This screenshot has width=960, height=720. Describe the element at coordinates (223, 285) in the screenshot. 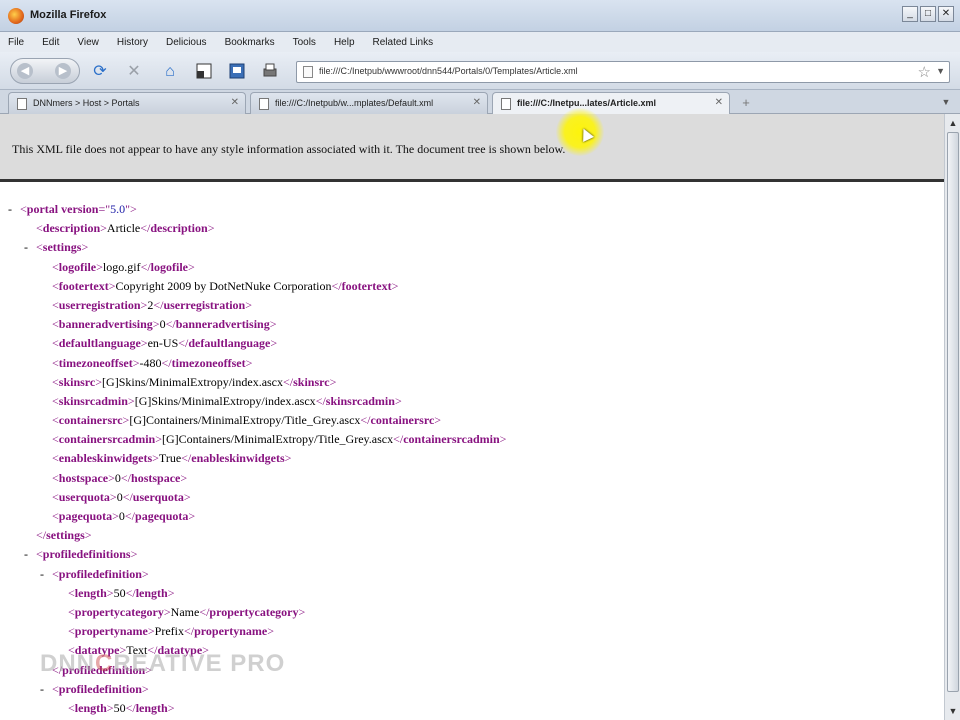

I see `xml-txt: Copyright 2009 by DotNetNuke Corporation` at that location.